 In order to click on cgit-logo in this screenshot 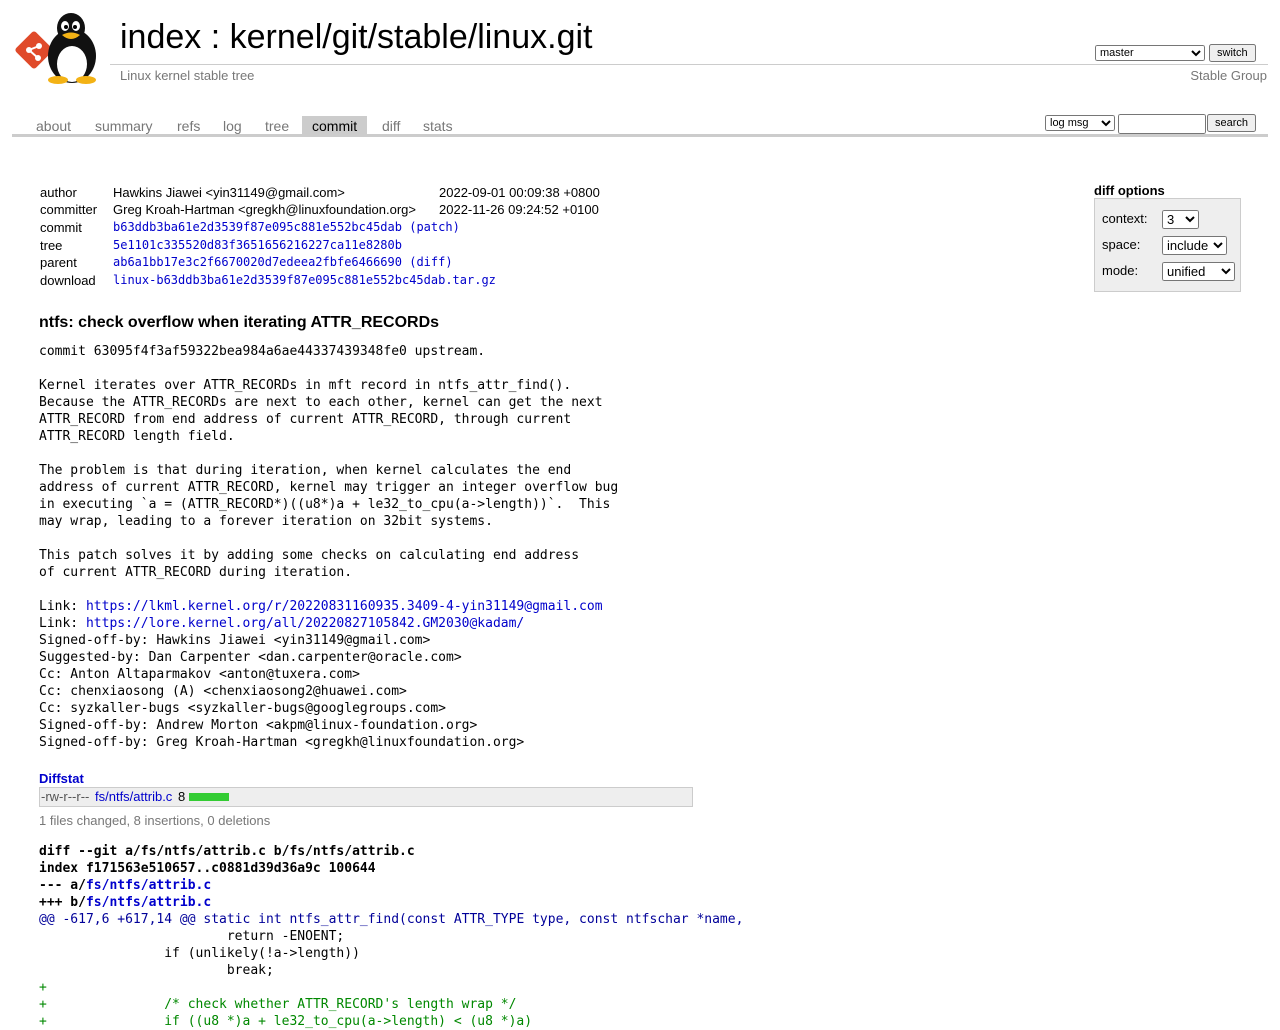, I will do `click(62, 48)`.